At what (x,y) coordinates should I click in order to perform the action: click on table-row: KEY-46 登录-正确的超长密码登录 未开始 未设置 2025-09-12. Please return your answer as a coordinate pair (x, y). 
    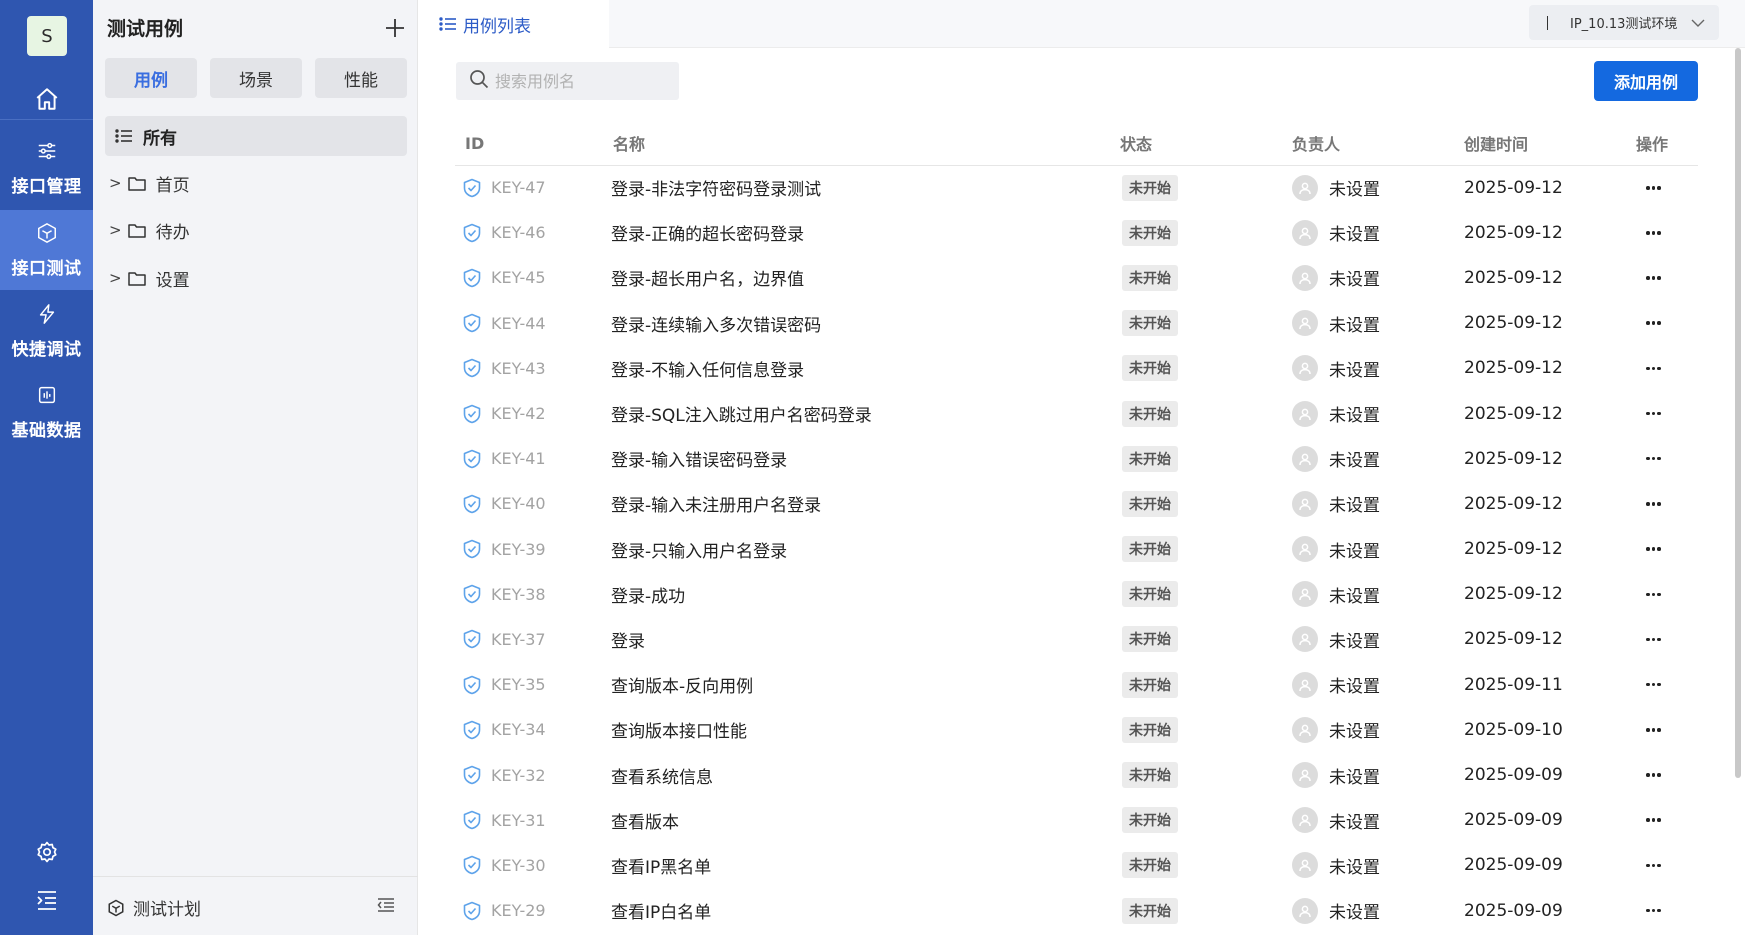
    Looking at the image, I should click on (1076, 232).